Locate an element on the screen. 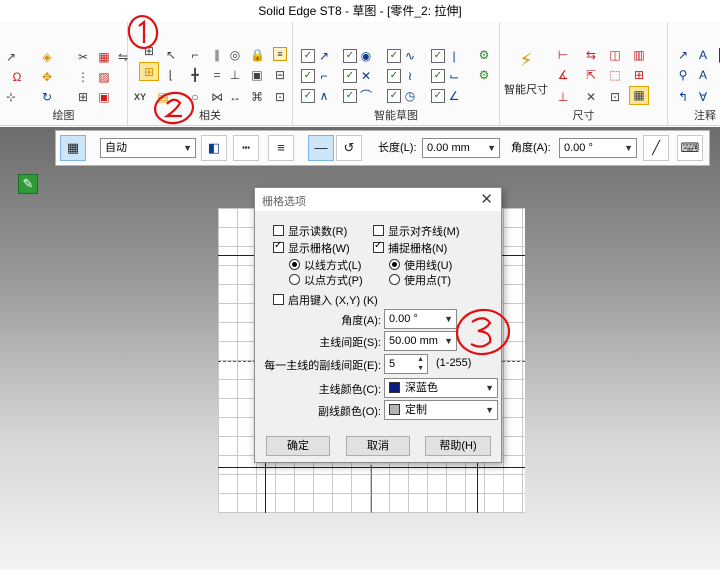  key-entry-checkbox is located at coordinates (278, 299).